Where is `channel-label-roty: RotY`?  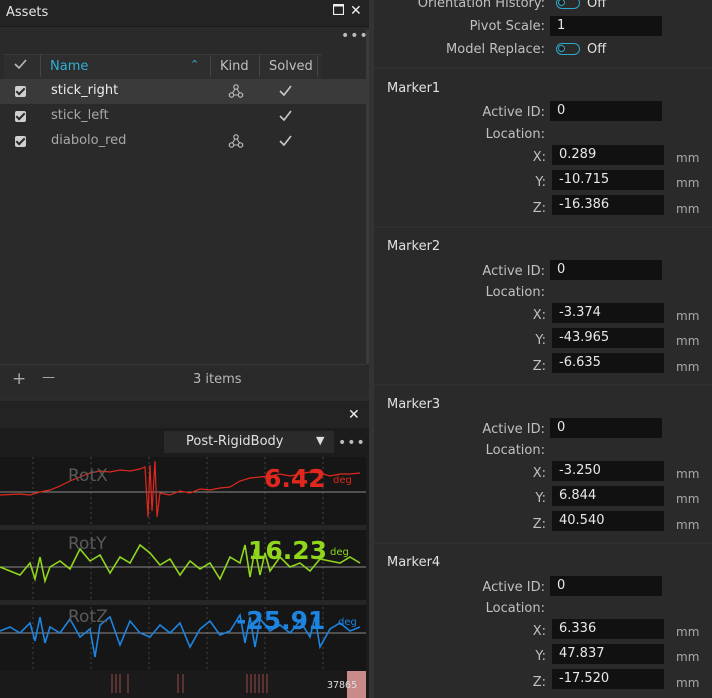 channel-label-roty: RotY is located at coordinates (87, 544).